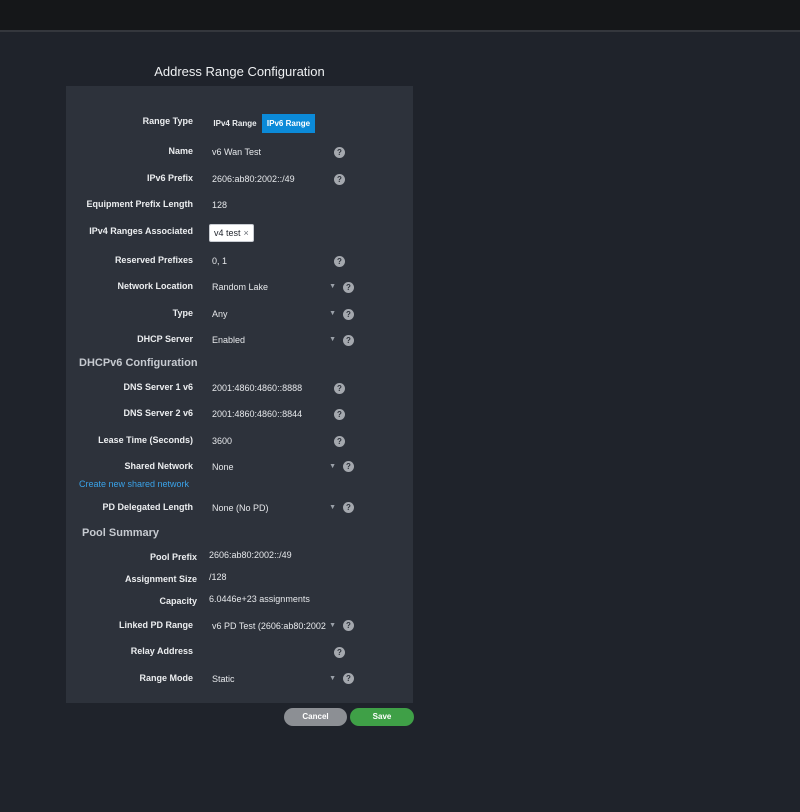 The height and width of the screenshot is (812, 800). I want to click on type-value: Any, so click(220, 314).